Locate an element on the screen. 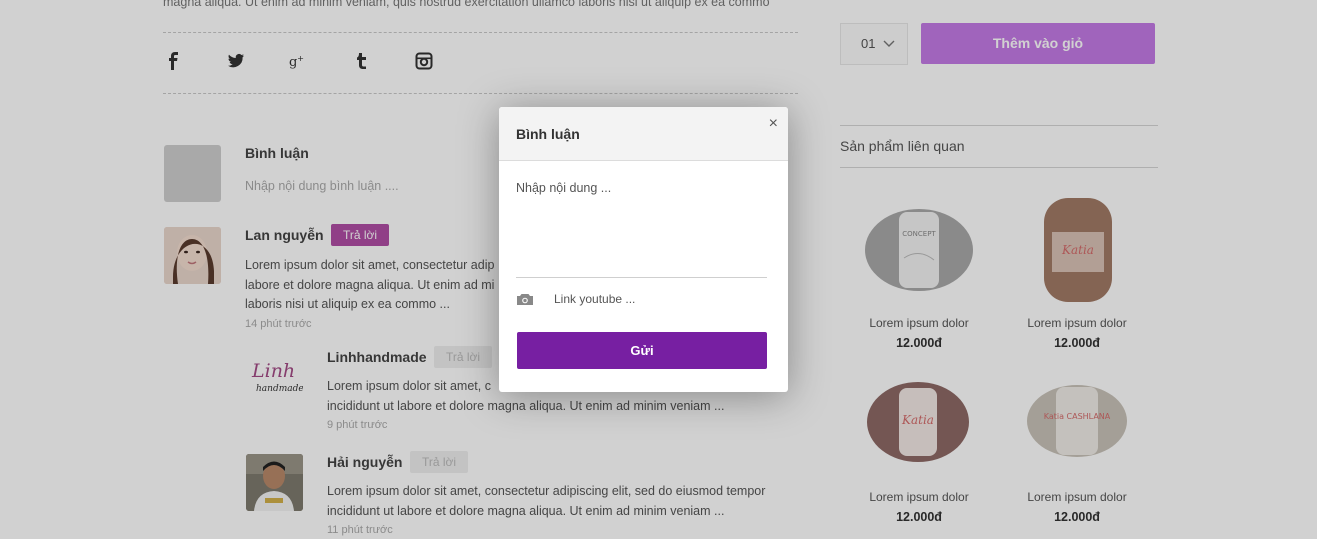 The image size is (1317, 539). camera-icon is located at coordinates (525, 301).